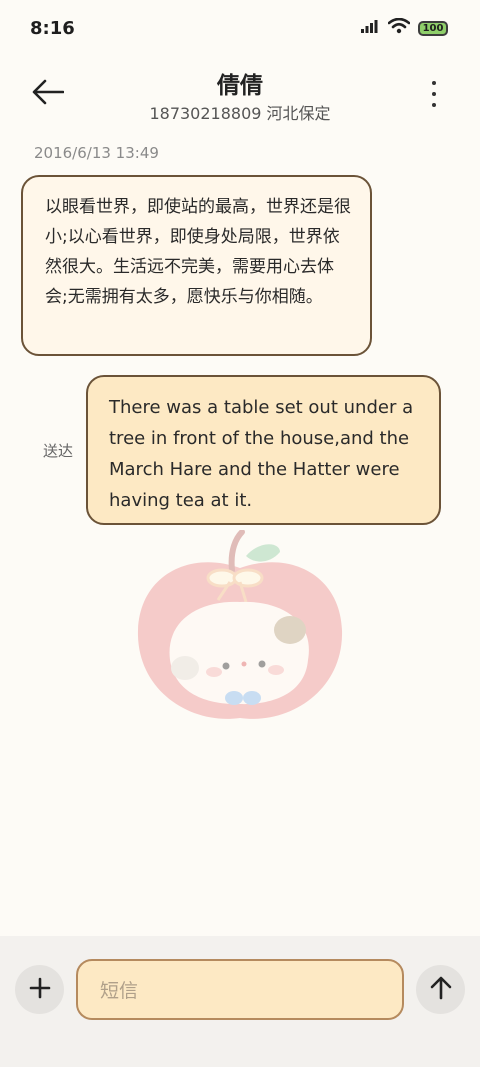 The width and height of the screenshot is (480, 1067). Describe the element at coordinates (434, 94) in the screenshot. I see `more-options-button` at that location.